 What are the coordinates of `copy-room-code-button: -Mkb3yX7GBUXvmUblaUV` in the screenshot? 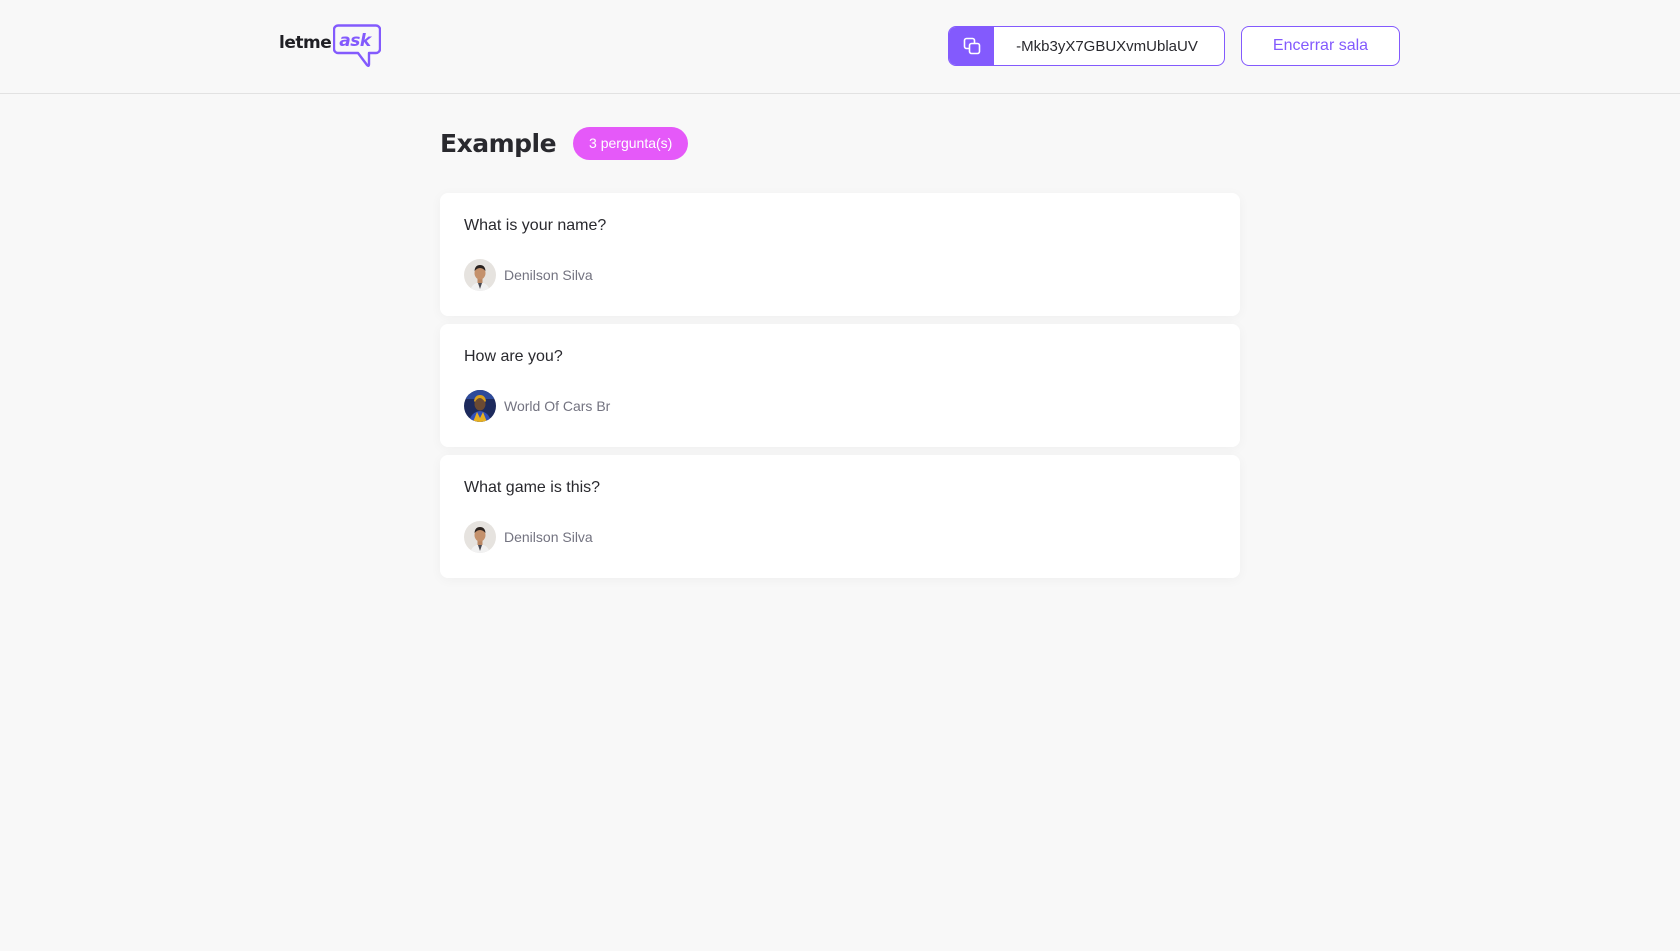 It's located at (1086, 46).